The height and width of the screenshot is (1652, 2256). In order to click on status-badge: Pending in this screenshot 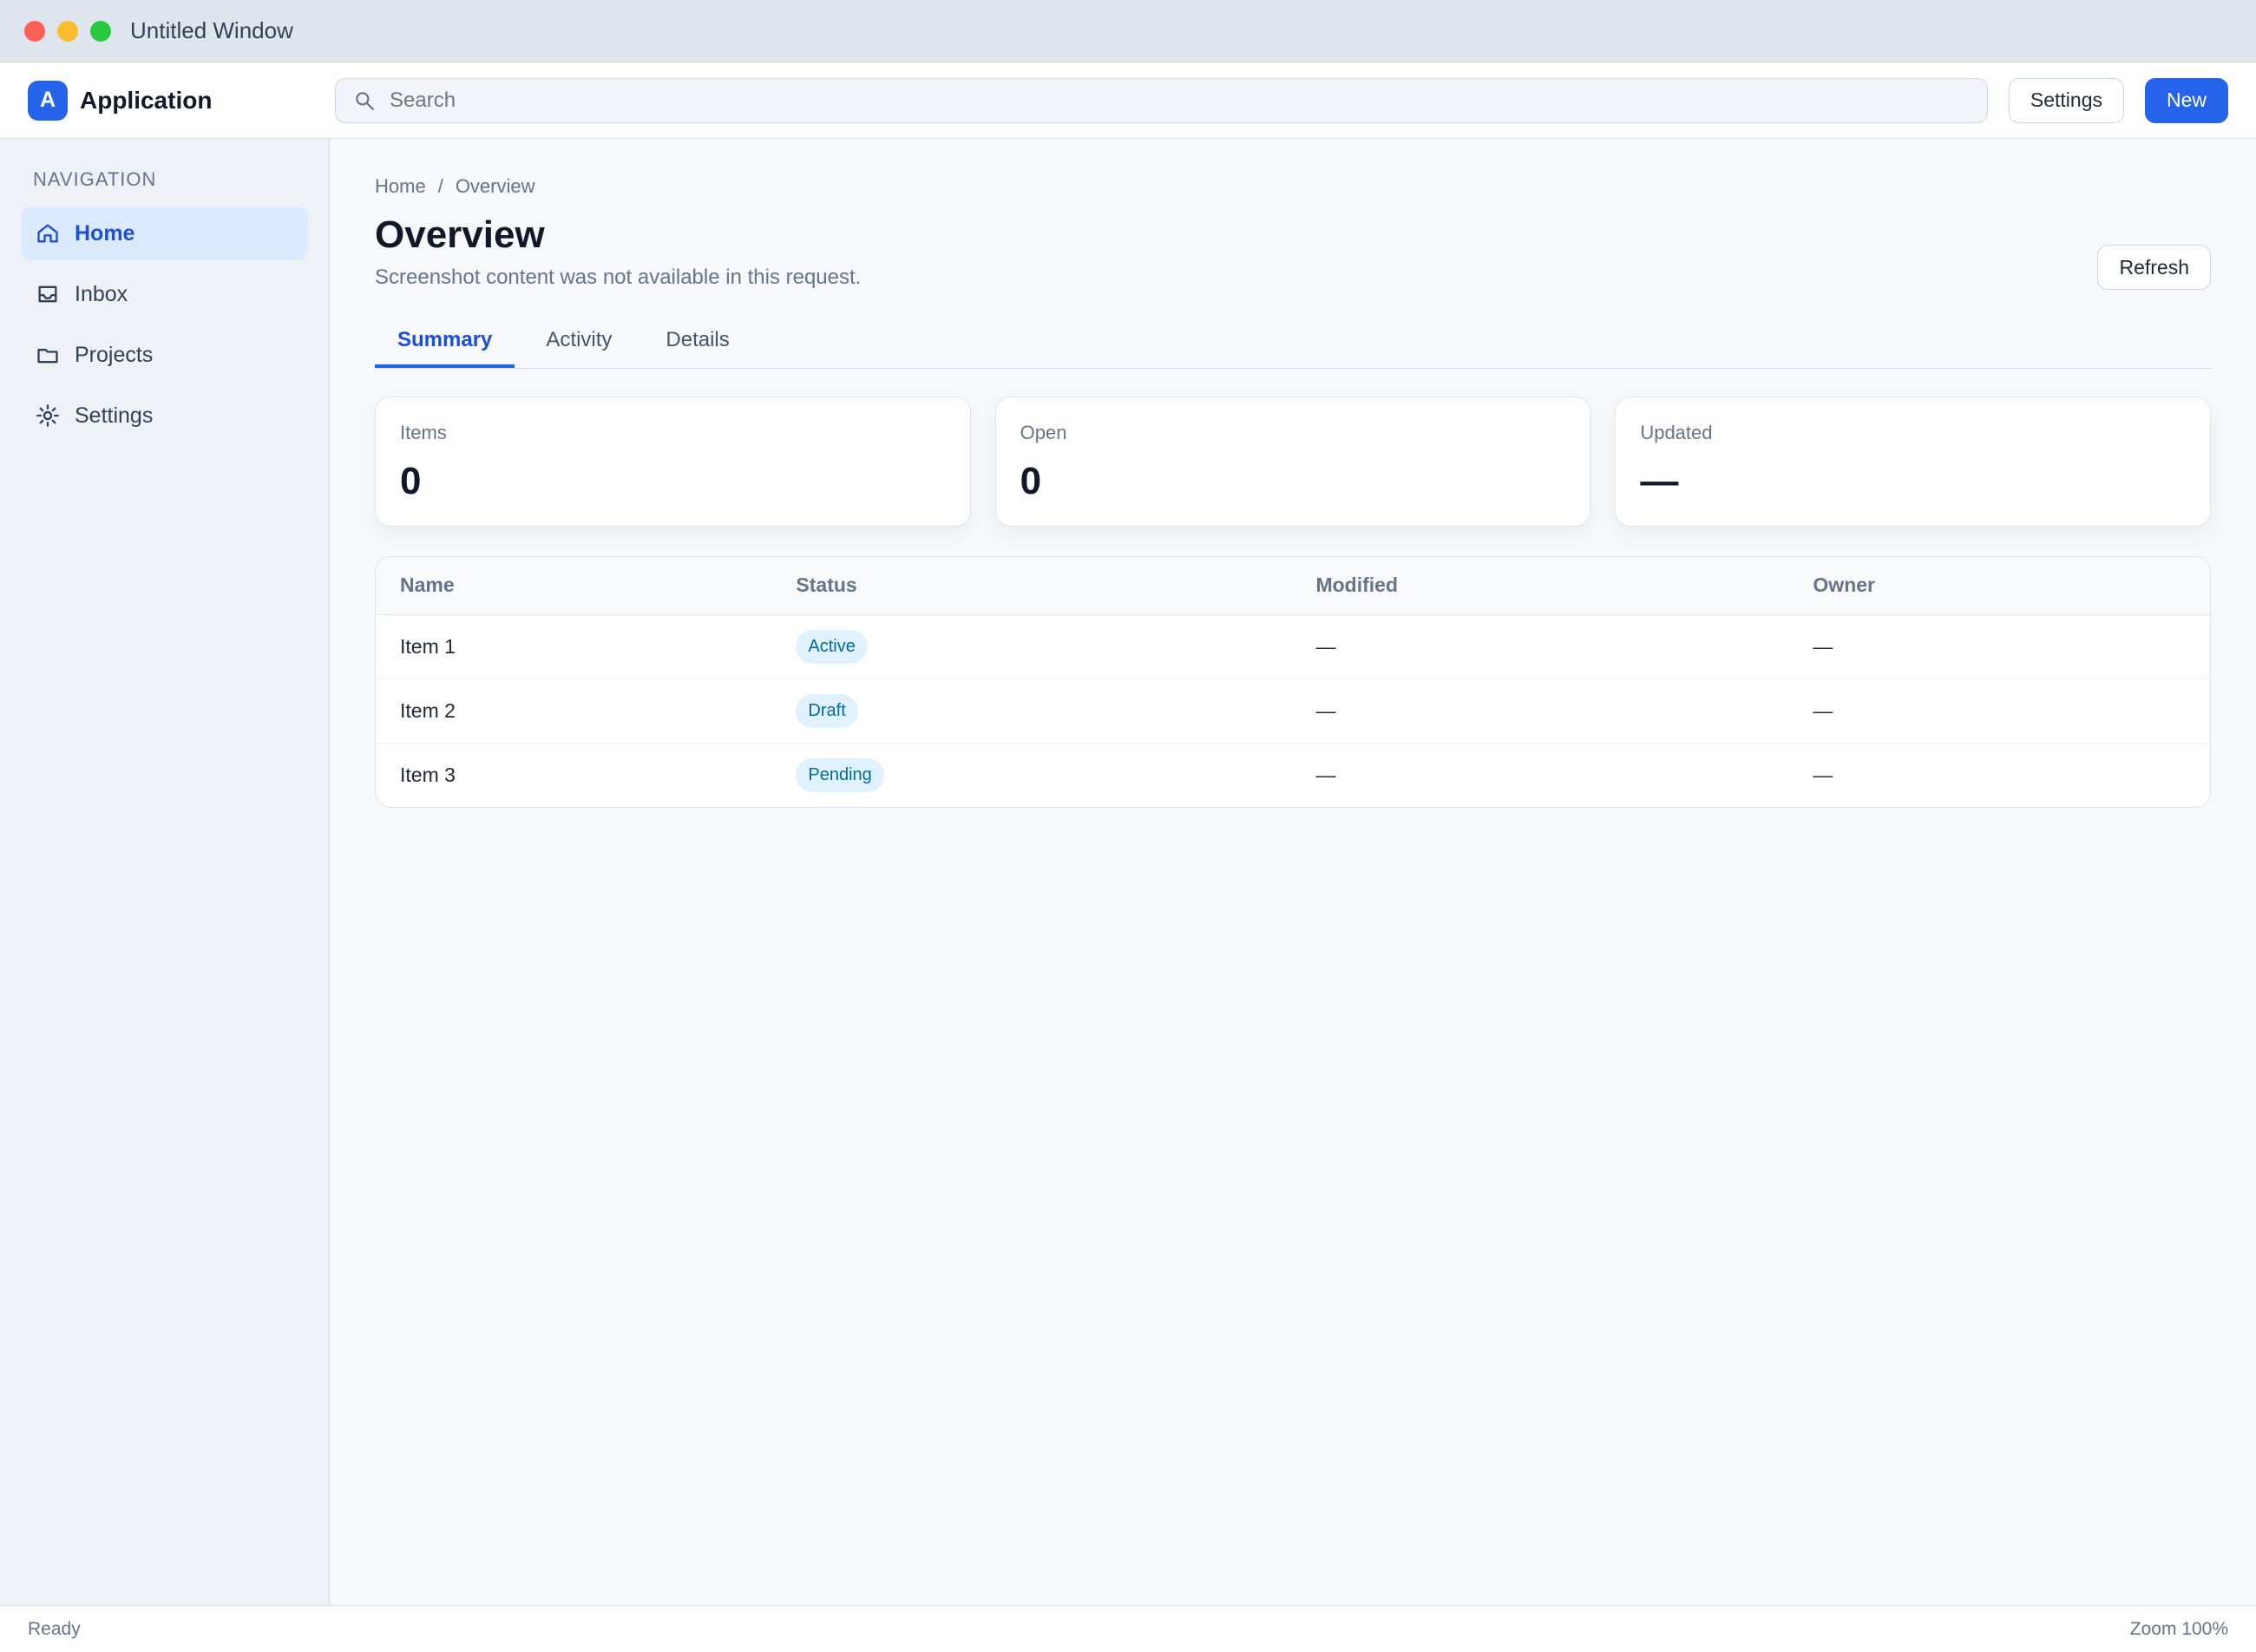, I will do `click(840, 775)`.